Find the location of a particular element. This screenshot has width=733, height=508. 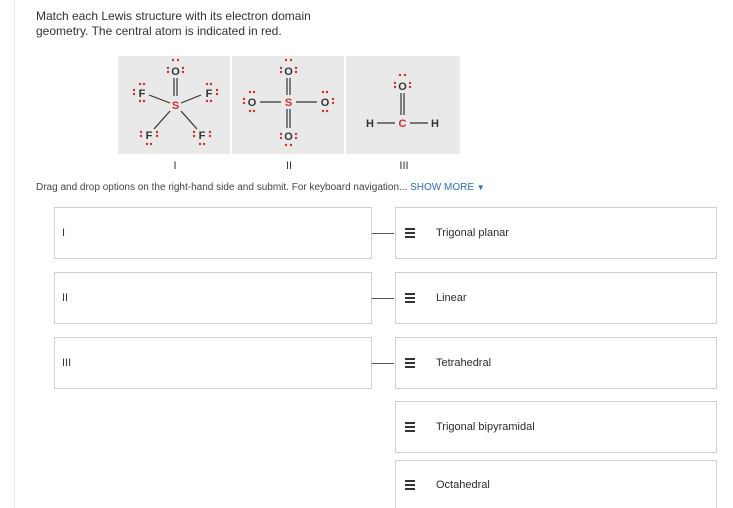

structure-i-diagram: O S F F F F is located at coordinates (175, 102).